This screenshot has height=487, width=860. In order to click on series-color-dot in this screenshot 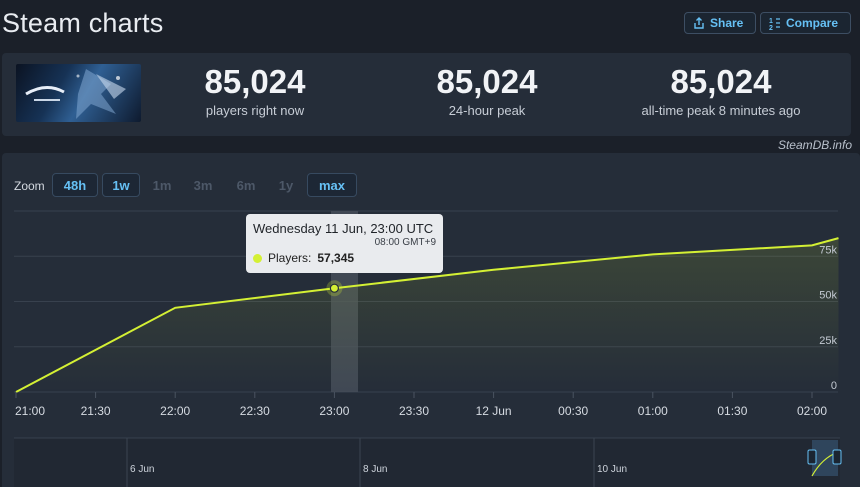, I will do `click(257, 258)`.